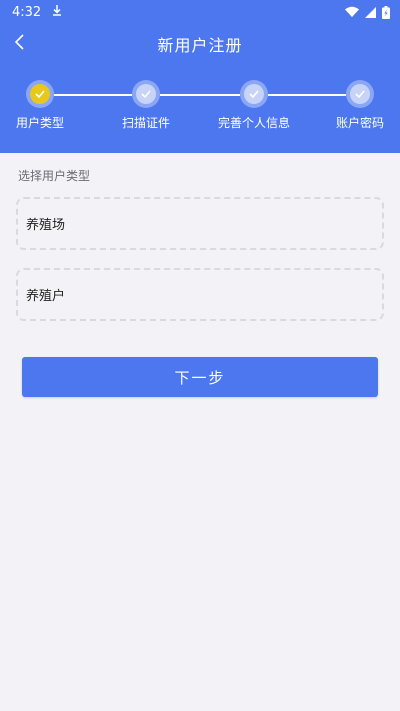  I want to click on back-button, so click(20, 44).